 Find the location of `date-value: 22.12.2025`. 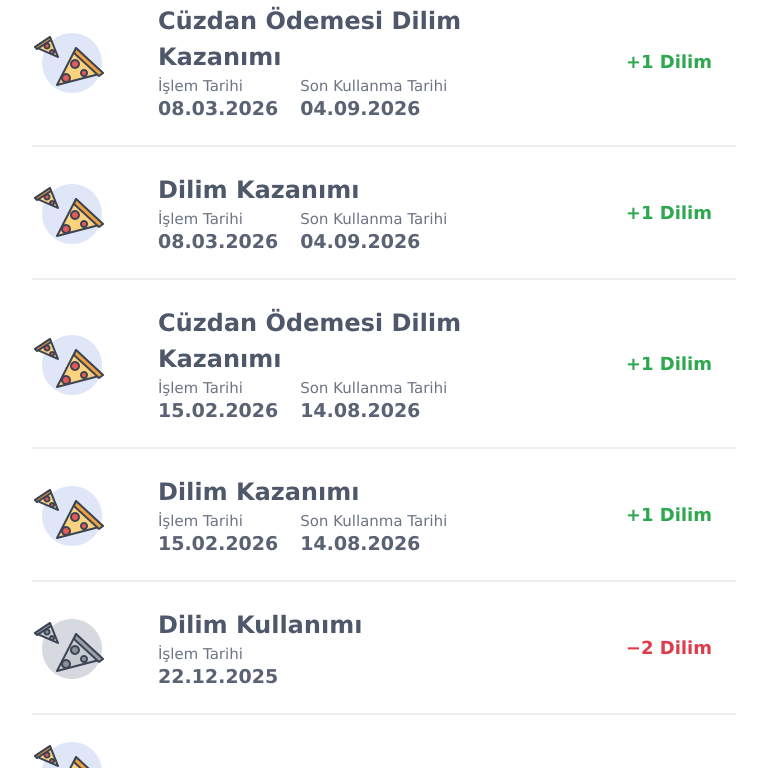

date-value: 22.12.2025 is located at coordinates (218, 677).